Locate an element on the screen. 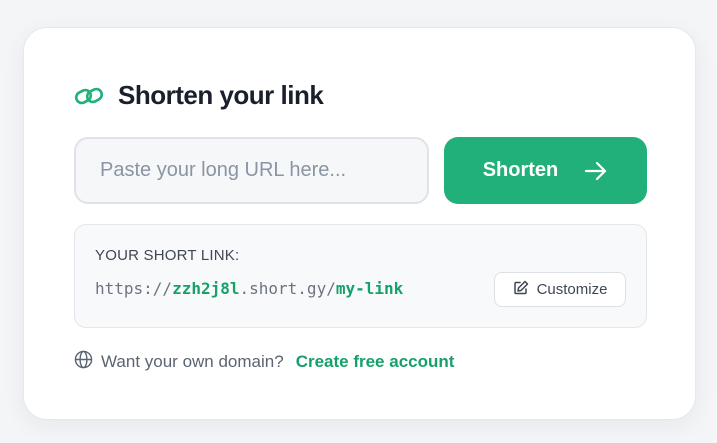 This screenshot has height=443, width=717. page-title: Shorten your link is located at coordinates (221, 95).